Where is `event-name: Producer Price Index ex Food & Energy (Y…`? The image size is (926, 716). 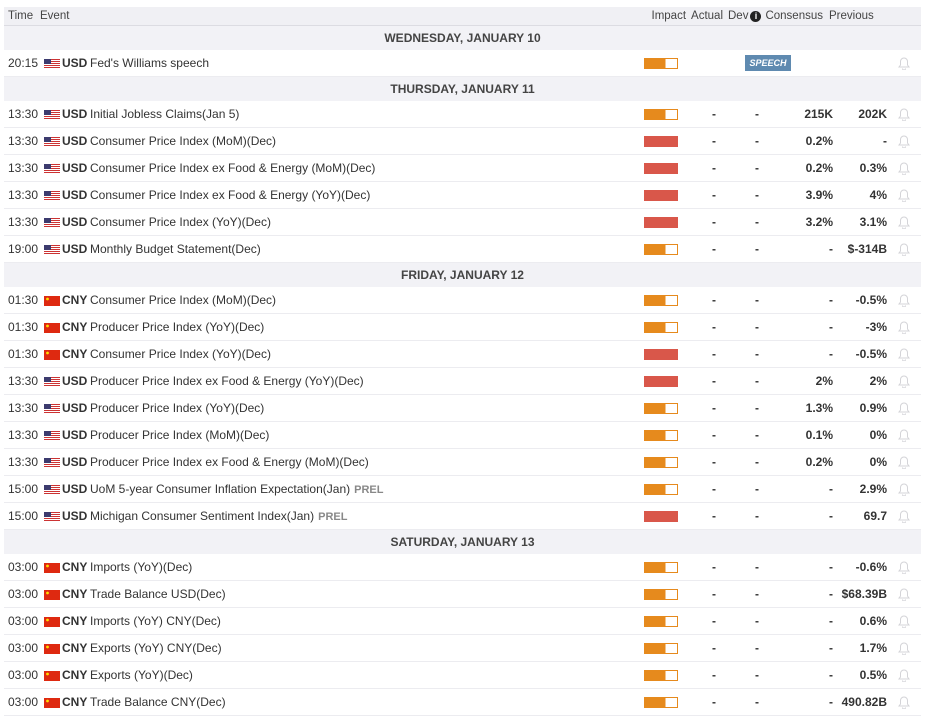 event-name: Producer Price Index ex Food & Energy (Y… is located at coordinates (227, 381).